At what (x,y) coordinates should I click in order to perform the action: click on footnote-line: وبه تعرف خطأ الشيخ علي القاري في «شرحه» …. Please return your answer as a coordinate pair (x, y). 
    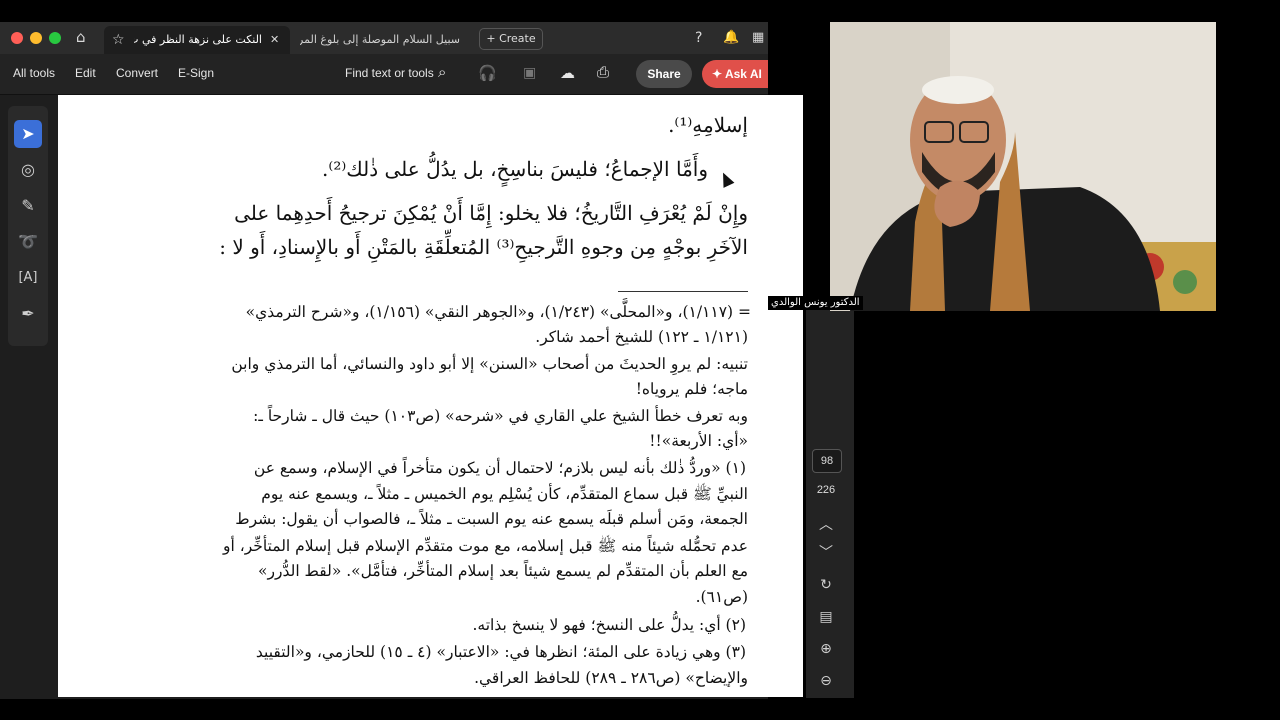
    Looking at the image, I should click on (500, 416).